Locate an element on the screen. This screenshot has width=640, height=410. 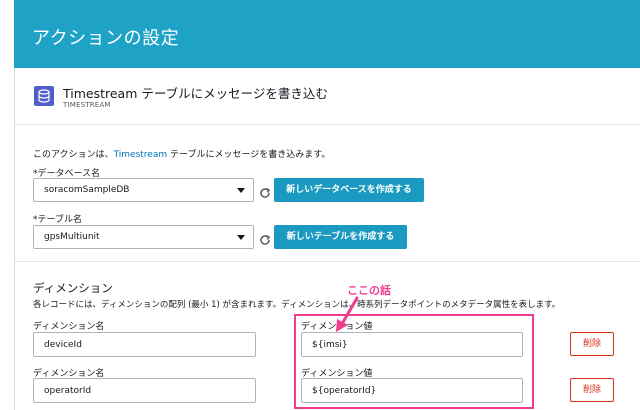
dimension-name-label: ディメンション名 is located at coordinates (69, 327).